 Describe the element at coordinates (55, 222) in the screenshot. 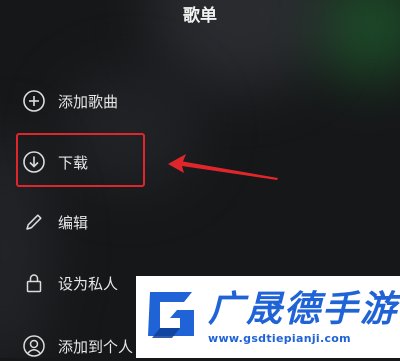

I see `menu-item-edit: 编辑` at that location.